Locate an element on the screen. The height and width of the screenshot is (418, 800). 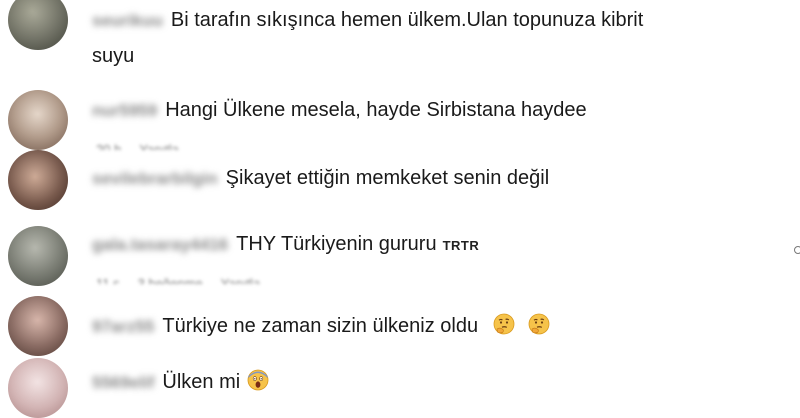
username: gala.tasaray4416 is located at coordinates (160, 245).